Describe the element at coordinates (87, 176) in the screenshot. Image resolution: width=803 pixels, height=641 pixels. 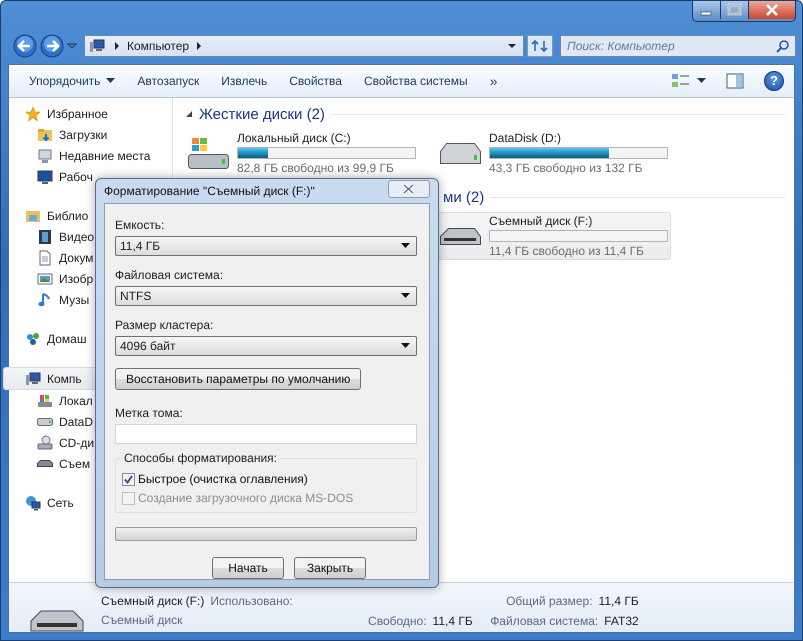
I see `sidebar-item: Рабоч` at that location.